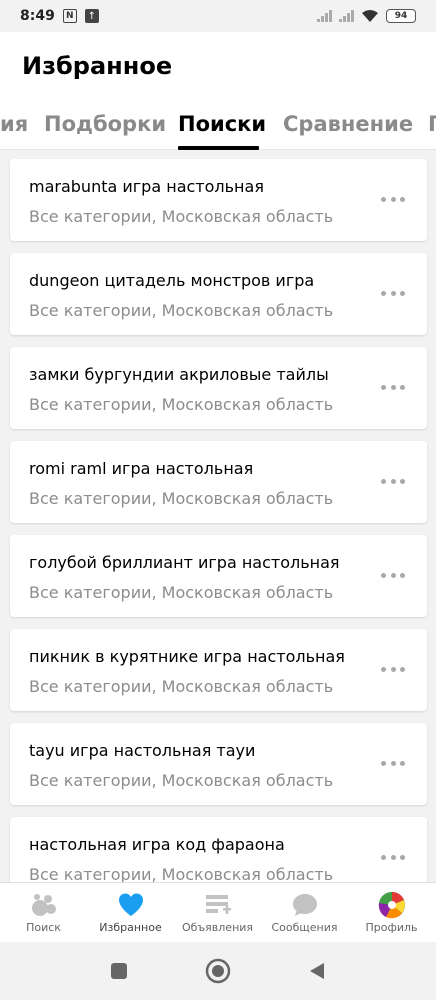 Image resolution: width=436 pixels, height=1000 pixels. I want to click on nav-favorites: Избранное, so click(130, 913).